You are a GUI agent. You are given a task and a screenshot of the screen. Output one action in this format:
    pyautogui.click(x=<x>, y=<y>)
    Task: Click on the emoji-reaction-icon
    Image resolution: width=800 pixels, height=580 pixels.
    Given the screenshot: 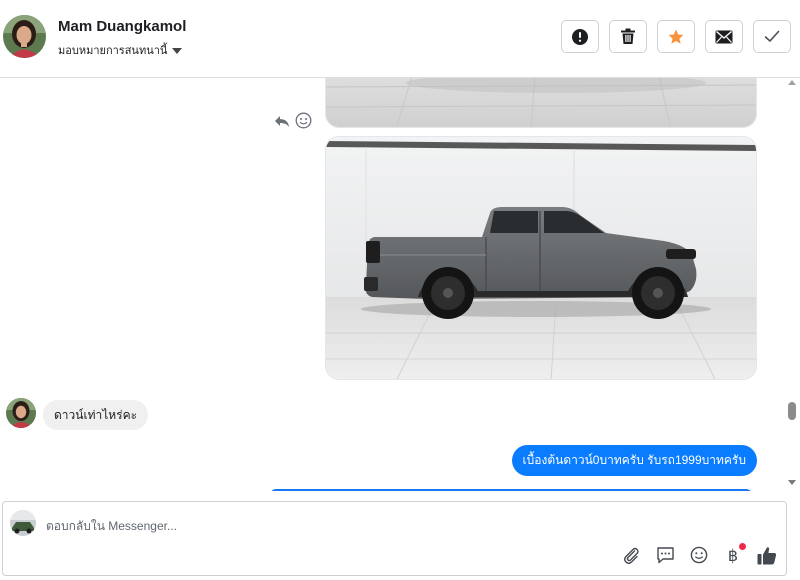 What is the action you would take?
    pyautogui.click(x=303, y=120)
    